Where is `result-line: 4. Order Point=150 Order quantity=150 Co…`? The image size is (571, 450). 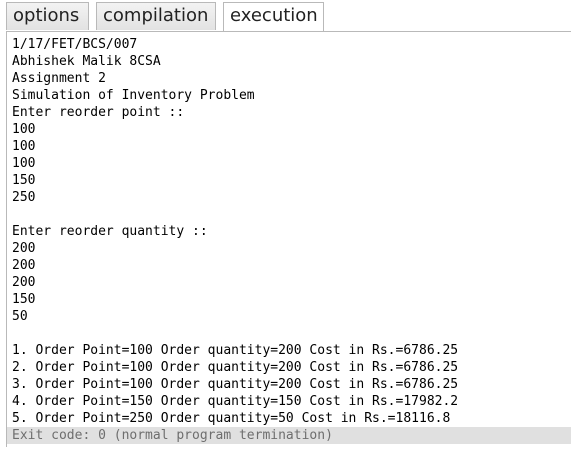 result-line: 4. Order Point=150 Order quantity=150 Co… is located at coordinates (235, 401).